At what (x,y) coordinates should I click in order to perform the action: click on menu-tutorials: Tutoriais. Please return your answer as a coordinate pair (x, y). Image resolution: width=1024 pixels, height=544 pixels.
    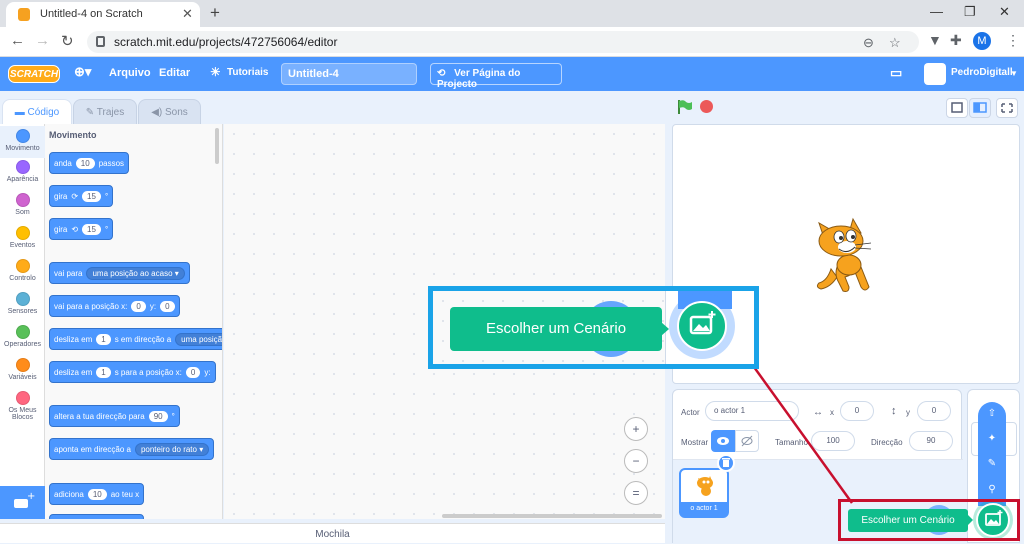
    Looking at the image, I should click on (247, 72).